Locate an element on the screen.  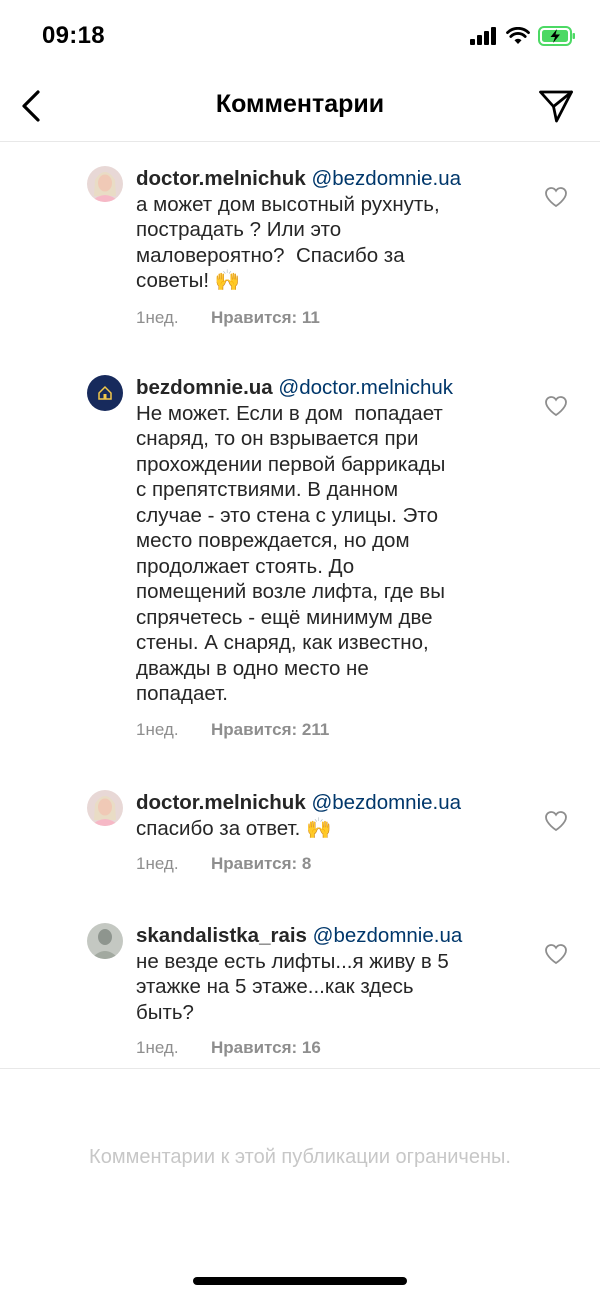
comment-meta: 1нед. Нравится: 16 is located at coordinates (228, 1048).